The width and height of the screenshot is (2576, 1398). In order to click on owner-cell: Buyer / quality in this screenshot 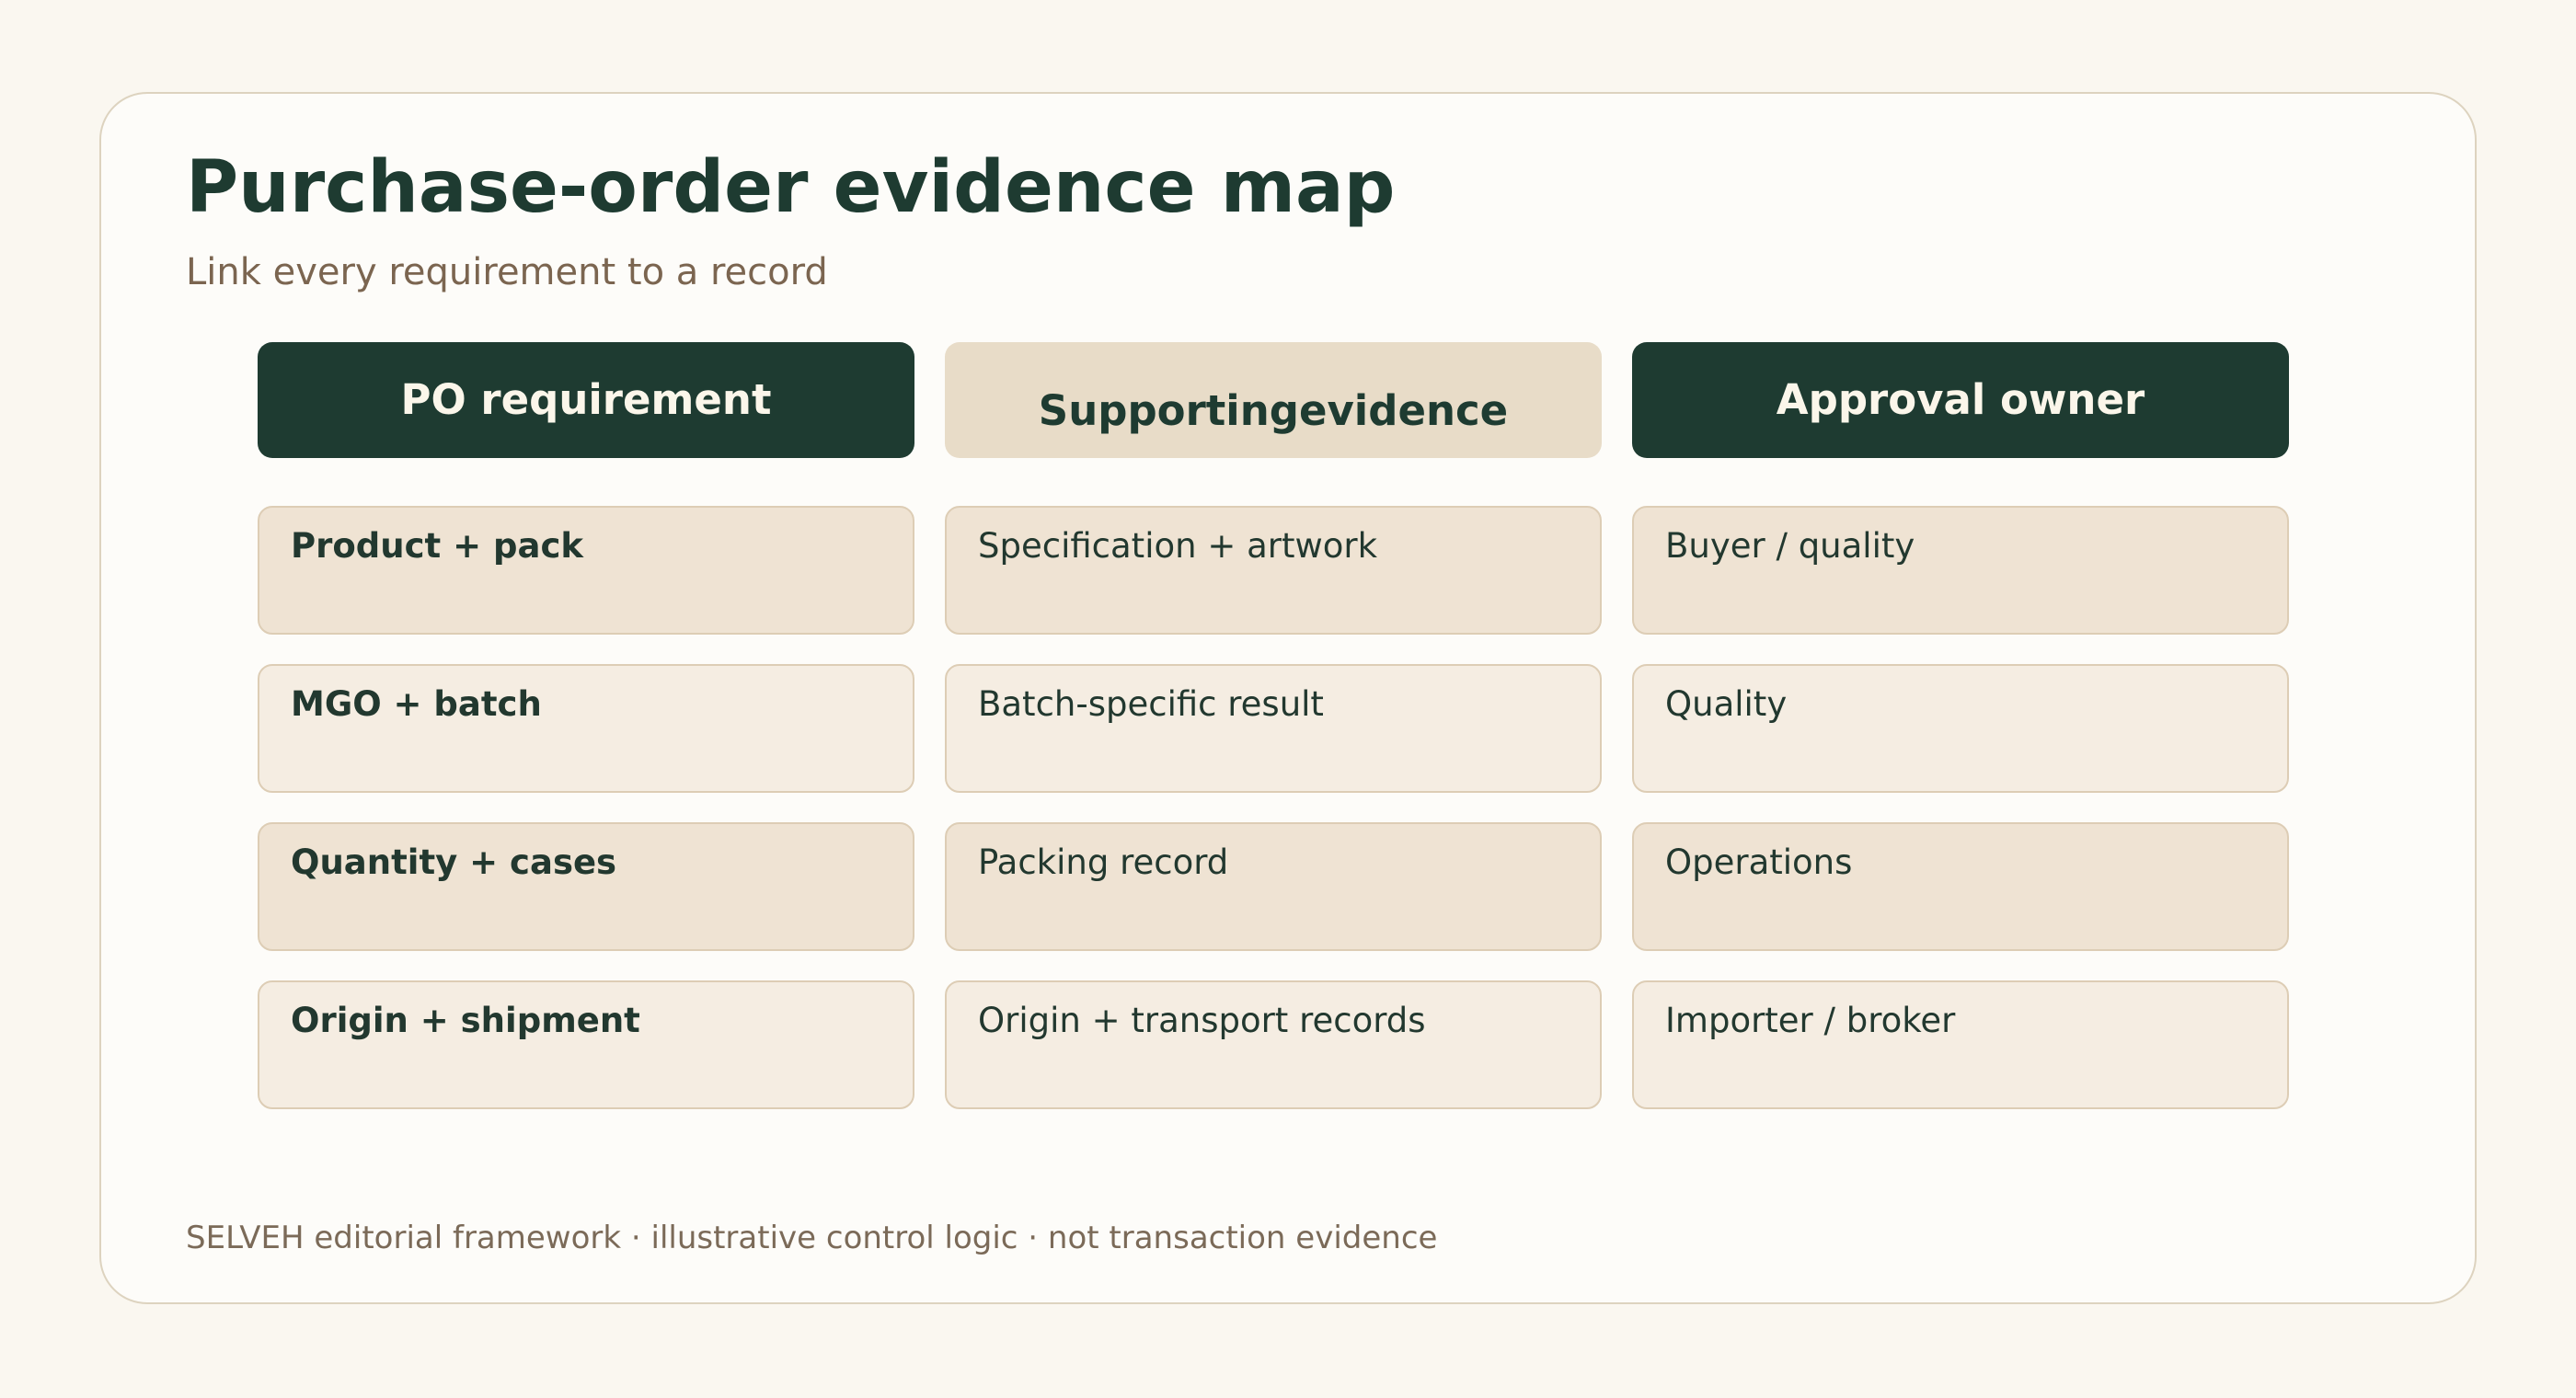, I will do `click(1960, 570)`.